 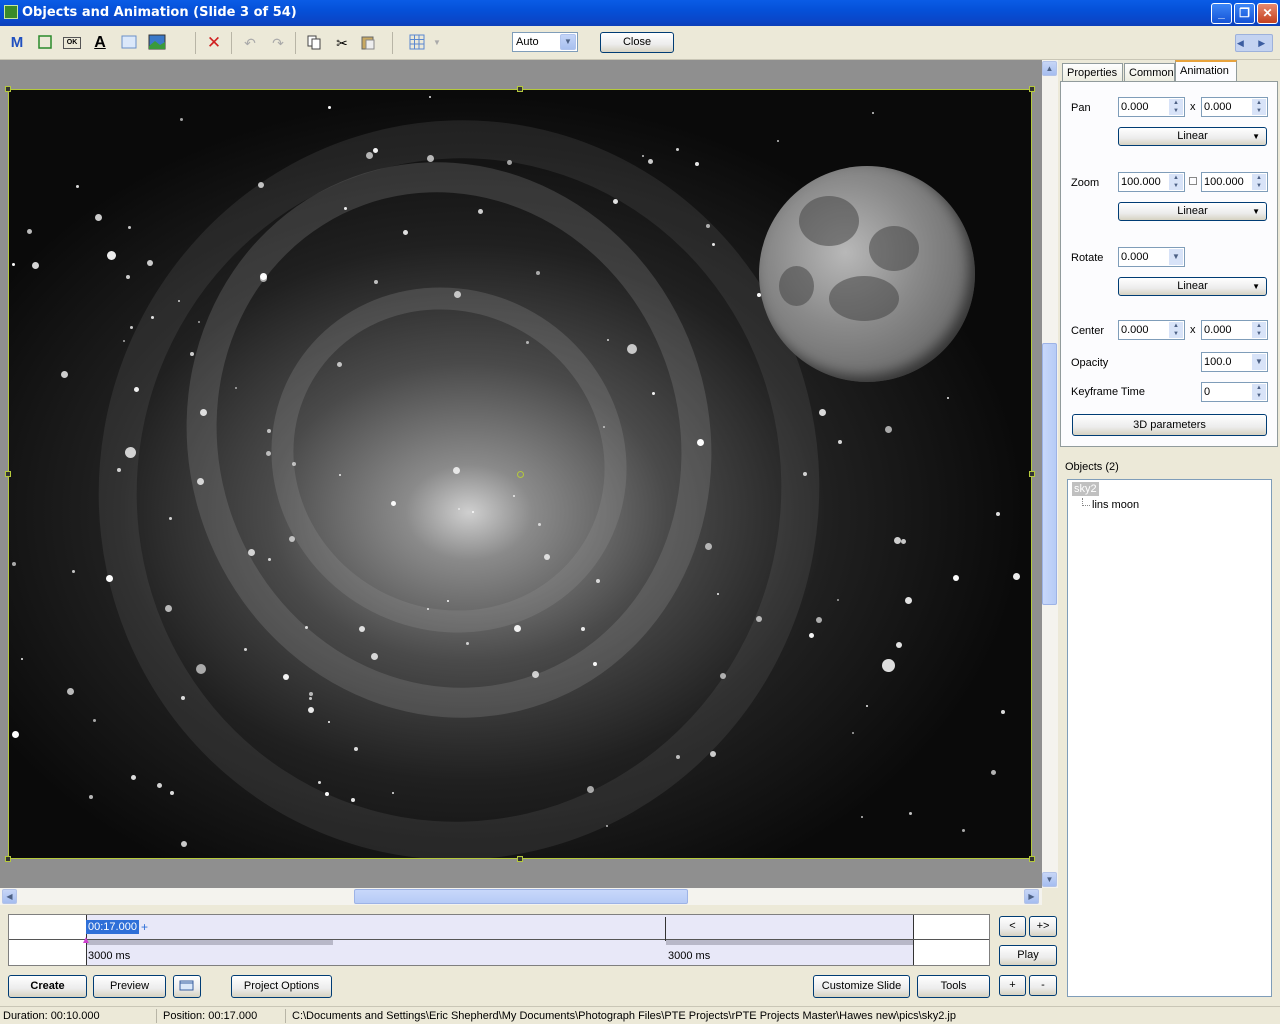 What do you see at coordinates (368, 43) in the screenshot?
I see `paste-icon` at bounding box center [368, 43].